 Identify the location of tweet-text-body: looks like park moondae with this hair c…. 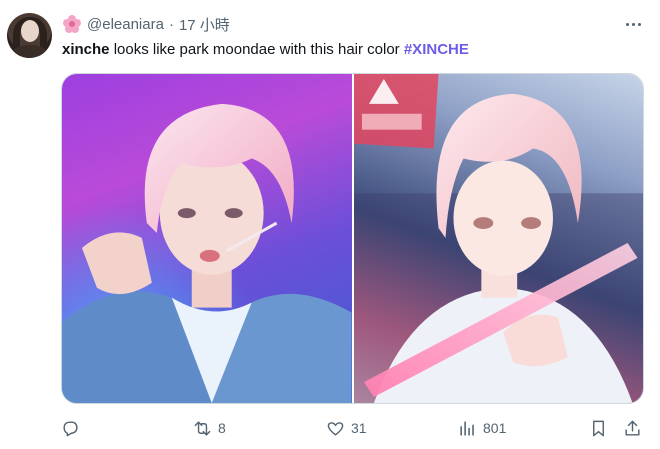
(256, 49).